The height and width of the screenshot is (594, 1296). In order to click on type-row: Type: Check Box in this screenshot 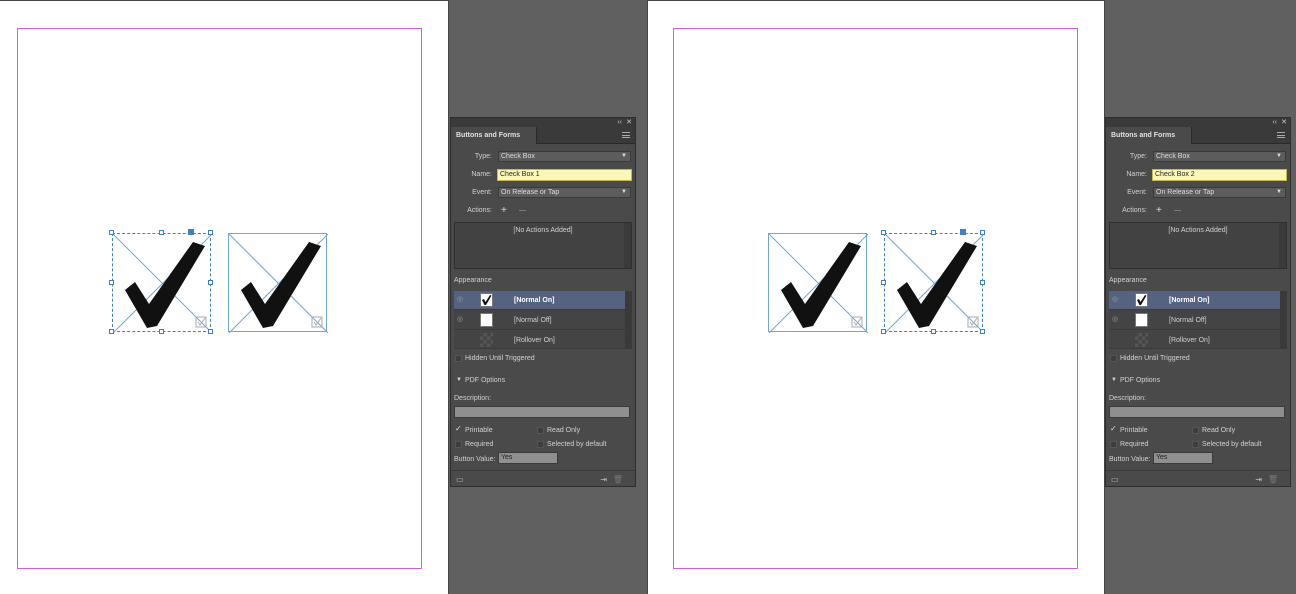, I will do `click(543, 156)`.